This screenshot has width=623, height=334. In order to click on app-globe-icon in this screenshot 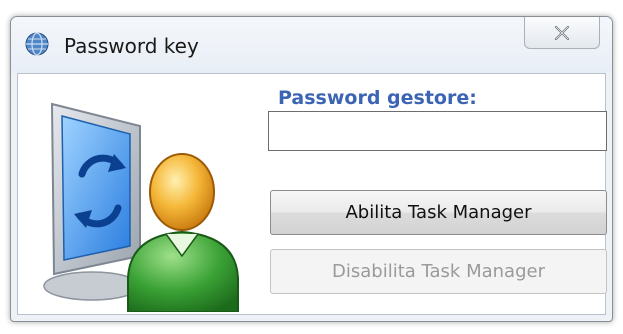, I will do `click(37, 44)`.